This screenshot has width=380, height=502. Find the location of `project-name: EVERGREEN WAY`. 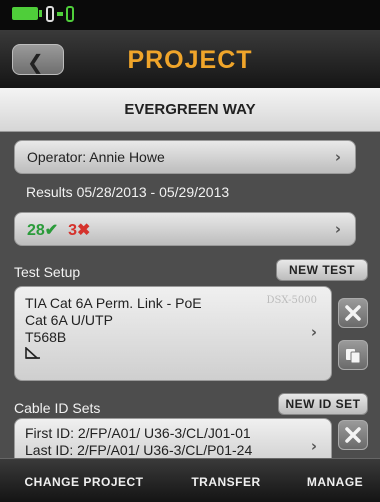

project-name: EVERGREEN WAY is located at coordinates (190, 109).